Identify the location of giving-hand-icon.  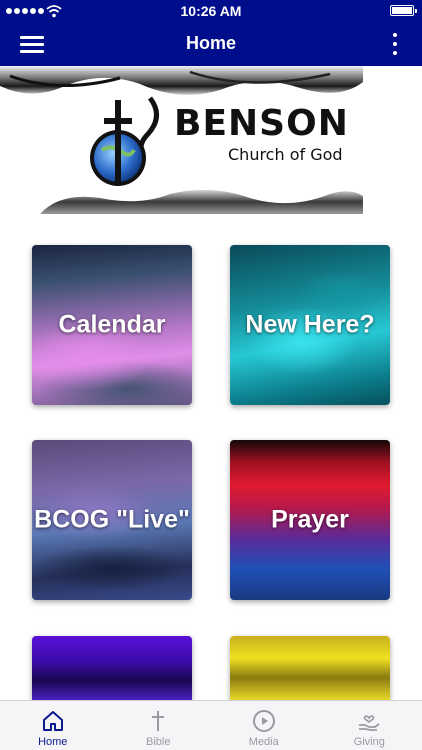
(369, 723).